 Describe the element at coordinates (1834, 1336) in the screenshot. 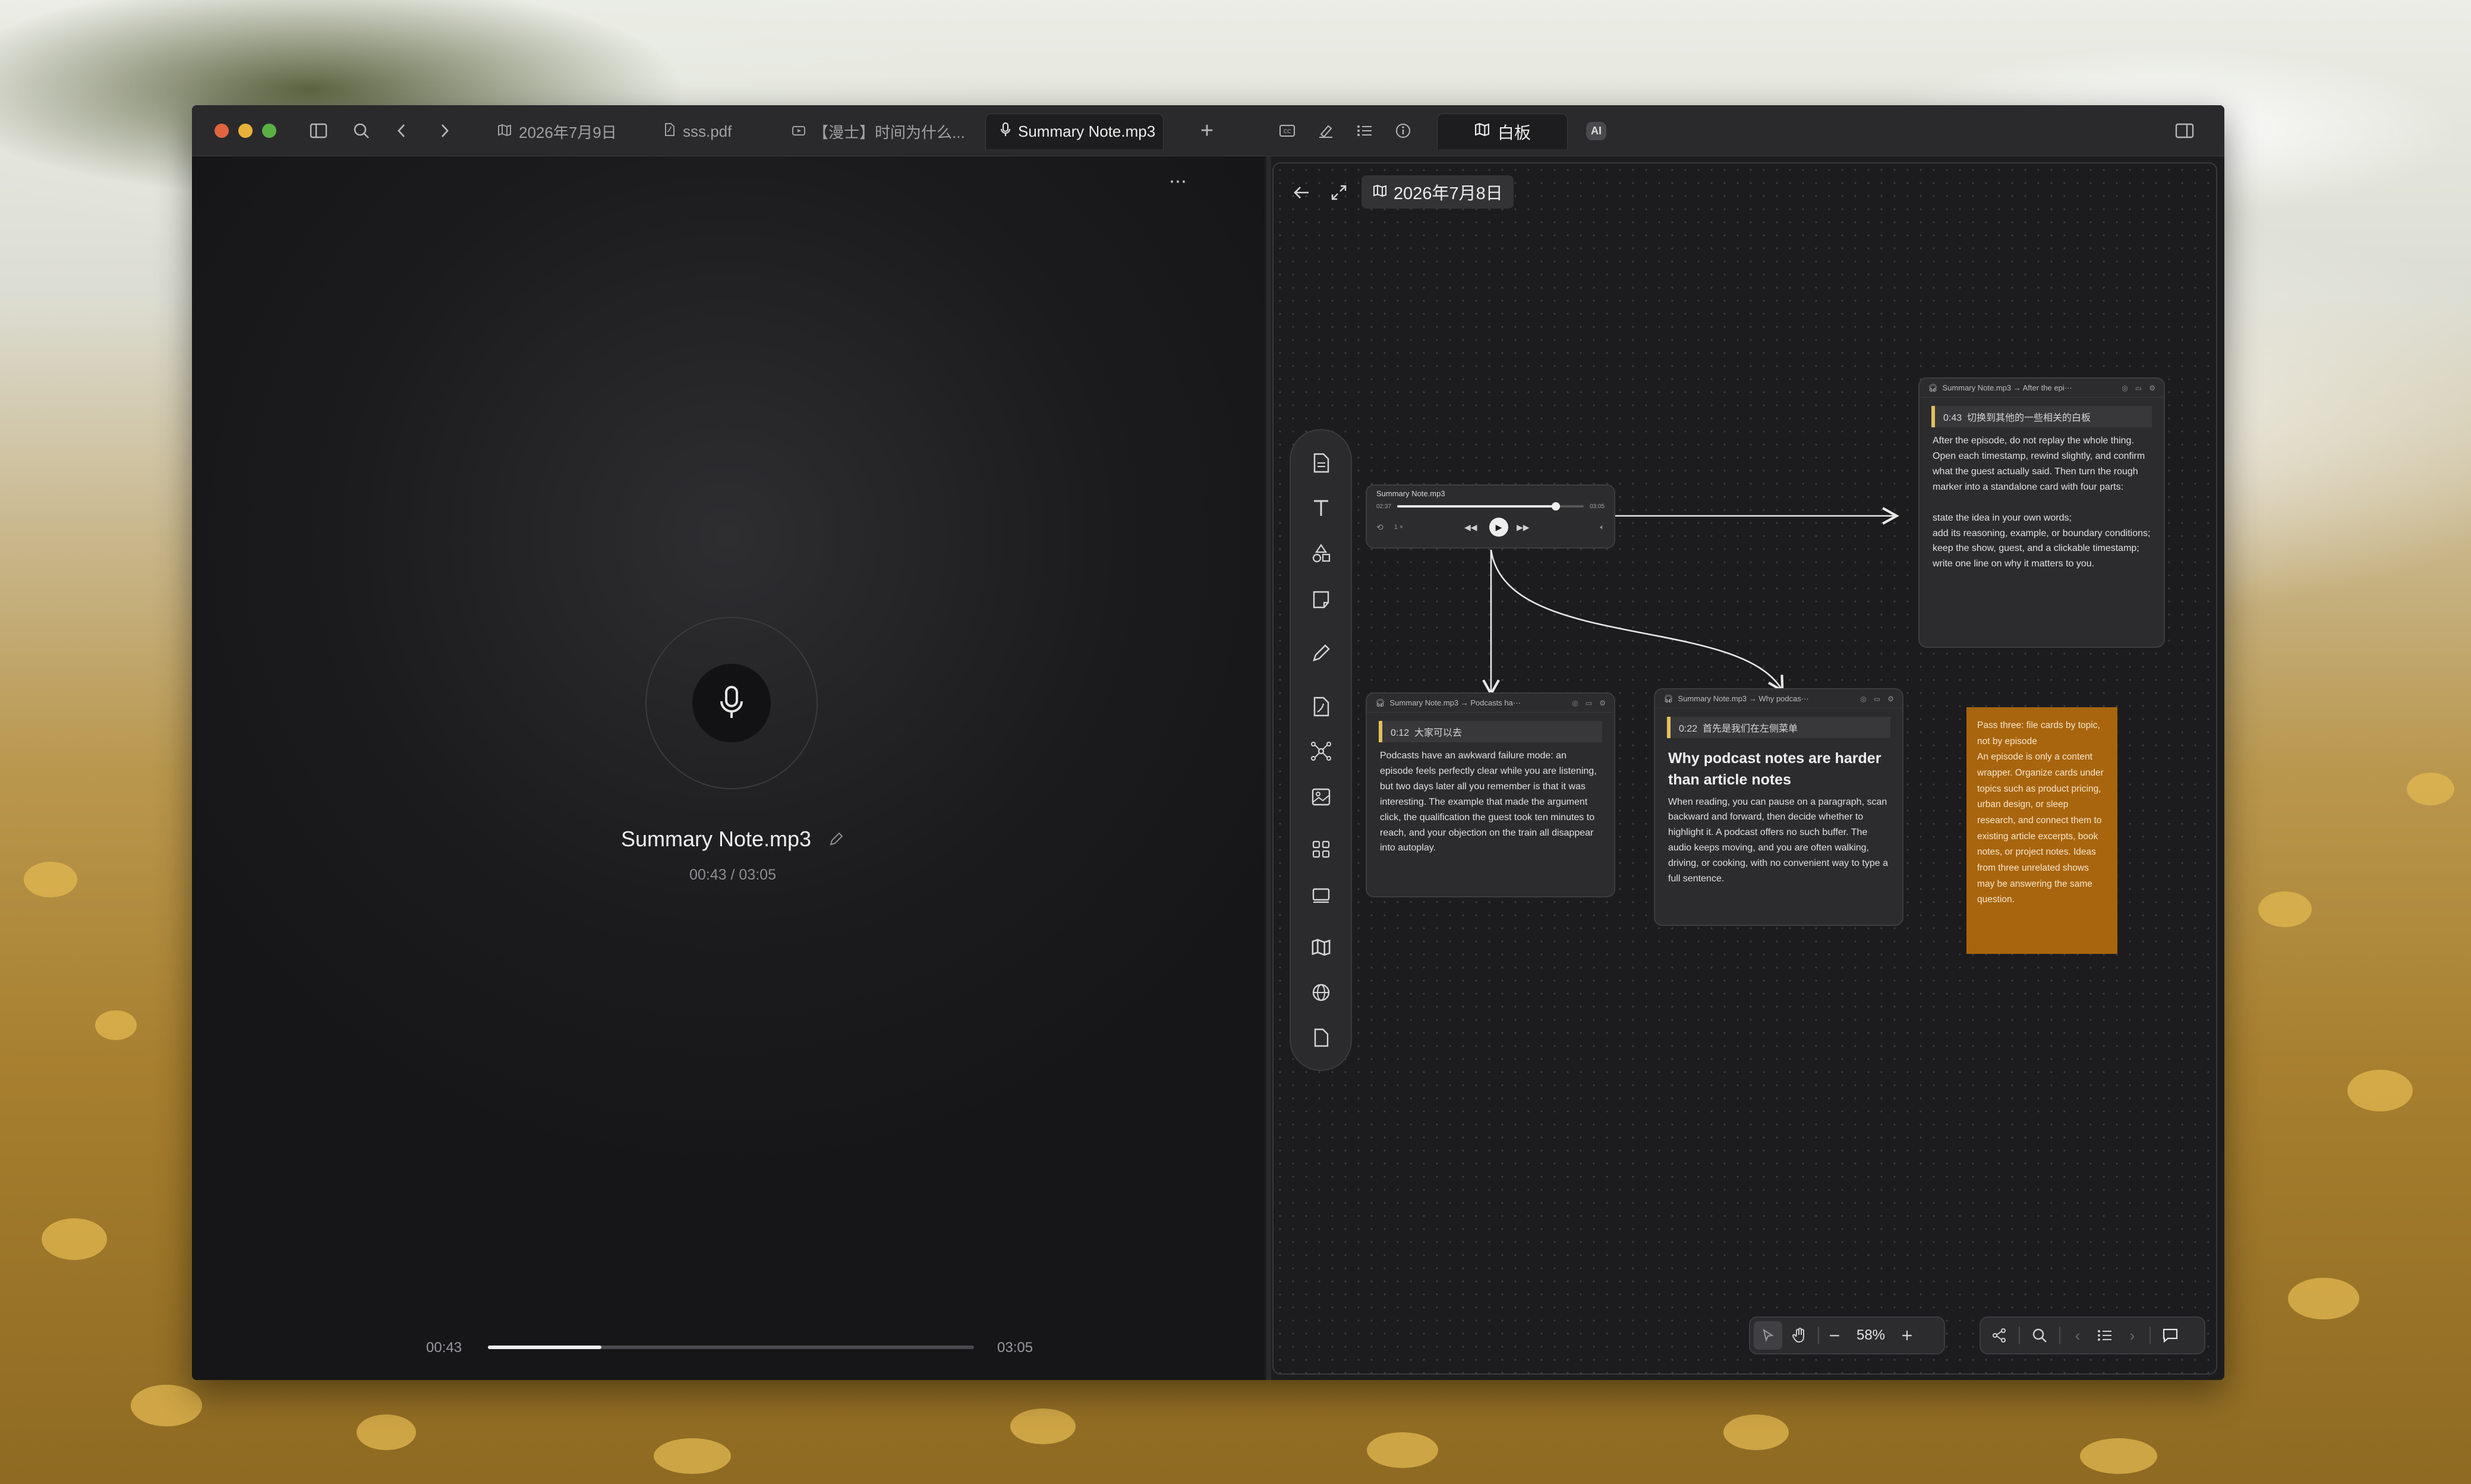

I see `zoom-out-icon: −` at that location.